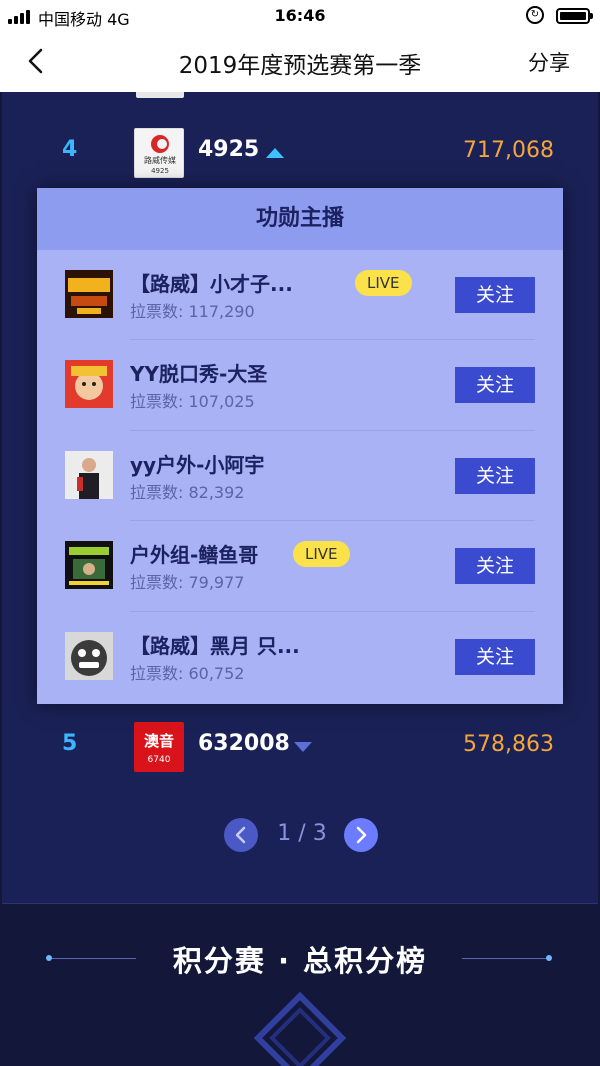  Describe the element at coordinates (535, 15) in the screenshot. I see `orientation-lock-icon: ↻` at that location.